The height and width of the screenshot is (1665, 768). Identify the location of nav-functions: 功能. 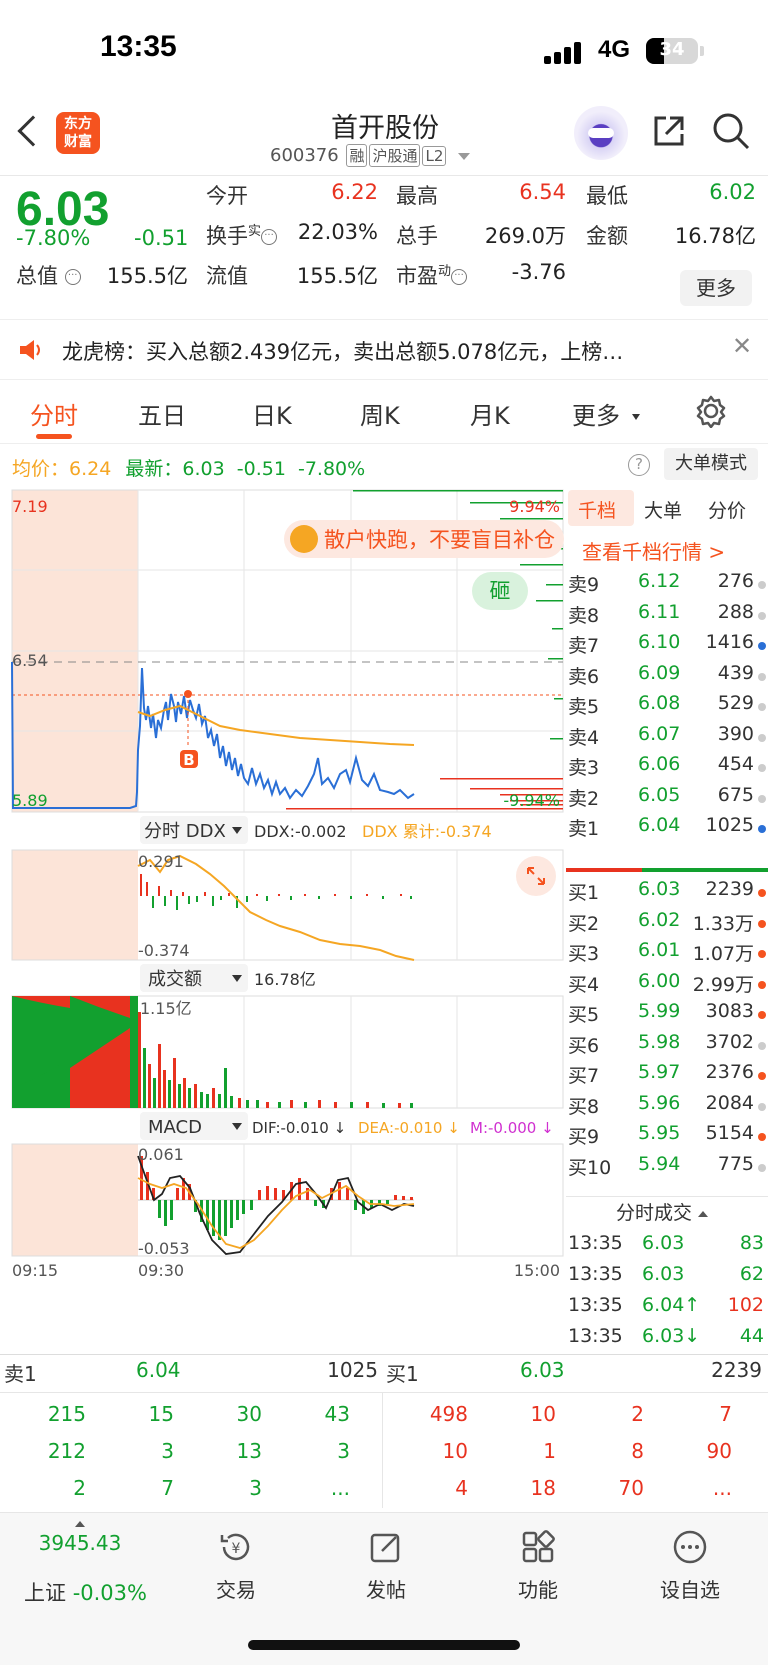
(538, 1566).